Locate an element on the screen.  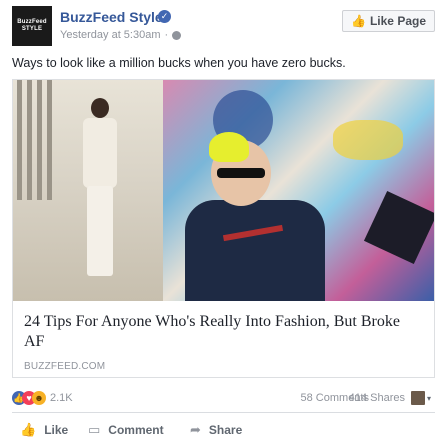
sunglasses is located at coordinates (241, 173).